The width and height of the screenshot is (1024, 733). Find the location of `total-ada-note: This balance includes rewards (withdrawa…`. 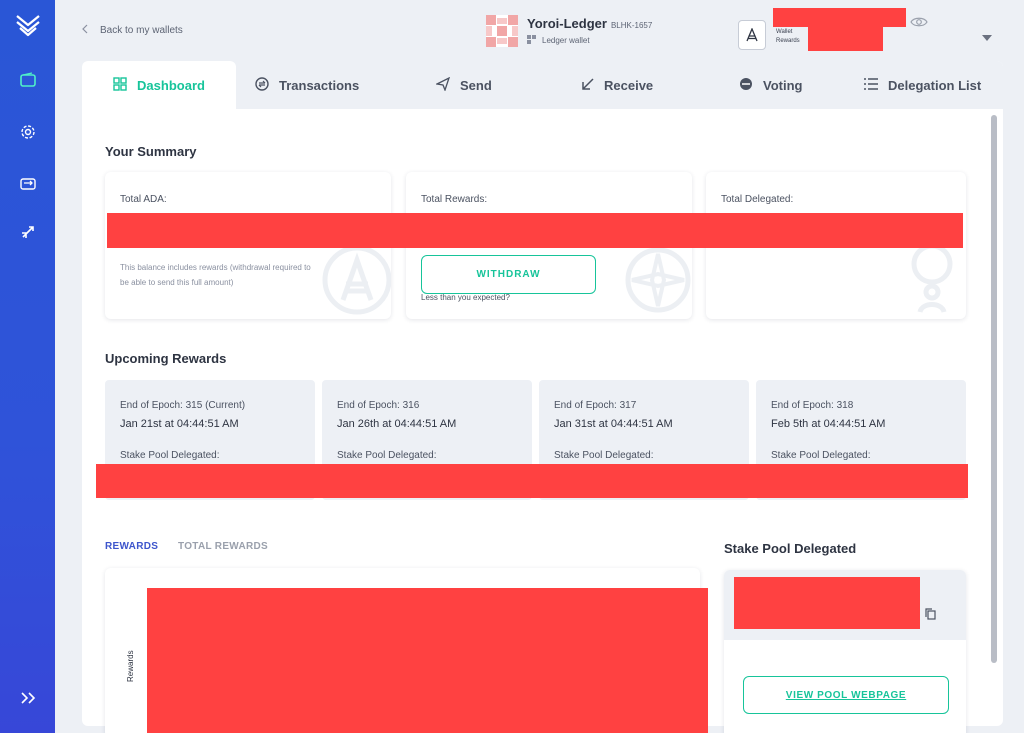

total-ada-note: This balance includes rewards (withdrawa… is located at coordinates (215, 275).